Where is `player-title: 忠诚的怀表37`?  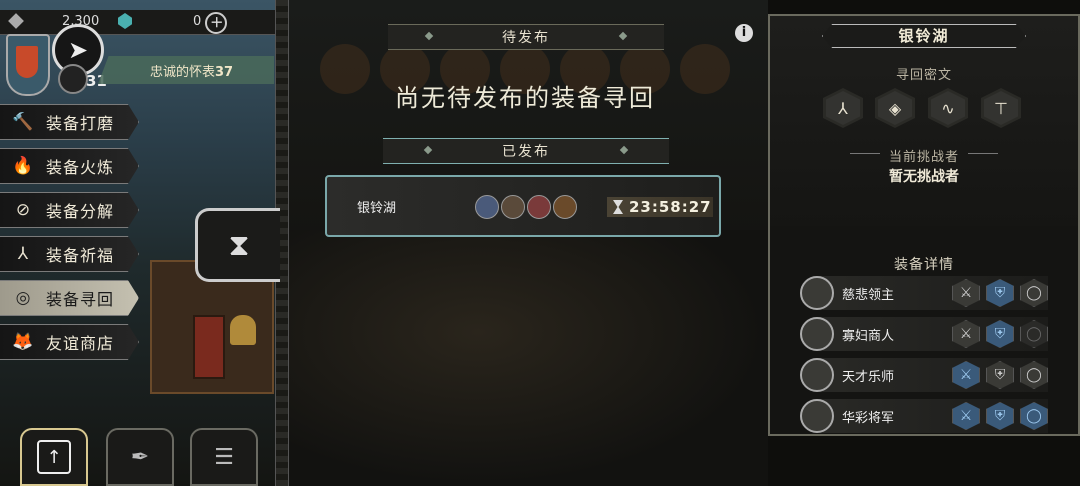 player-title: 忠诚的怀表37 is located at coordinates (192, 72).